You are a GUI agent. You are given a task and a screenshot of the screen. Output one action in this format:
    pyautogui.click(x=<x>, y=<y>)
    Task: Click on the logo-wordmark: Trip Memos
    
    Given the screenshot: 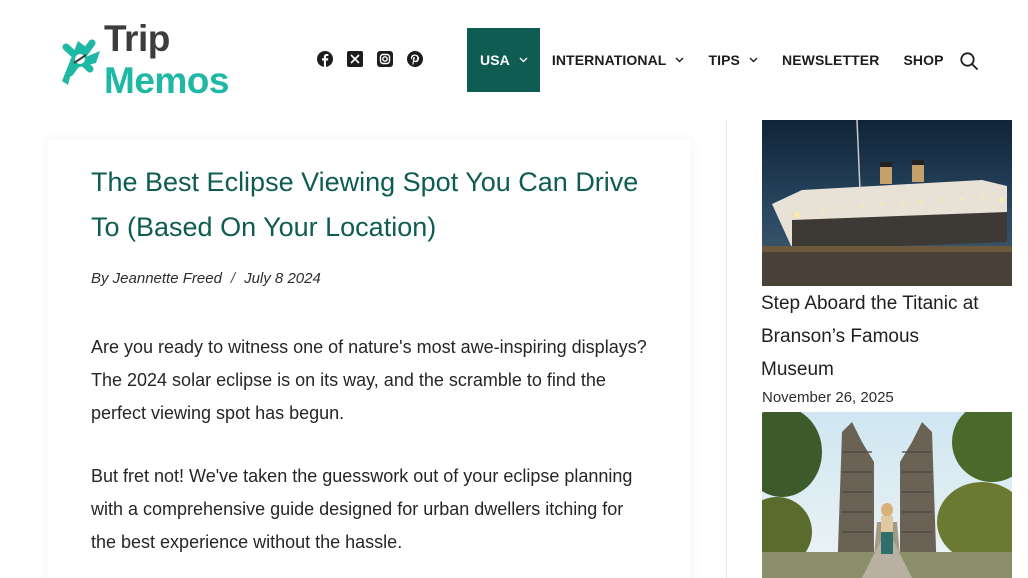 What is the action you would take?
    pyautogui.click(x=202, y=60)
    